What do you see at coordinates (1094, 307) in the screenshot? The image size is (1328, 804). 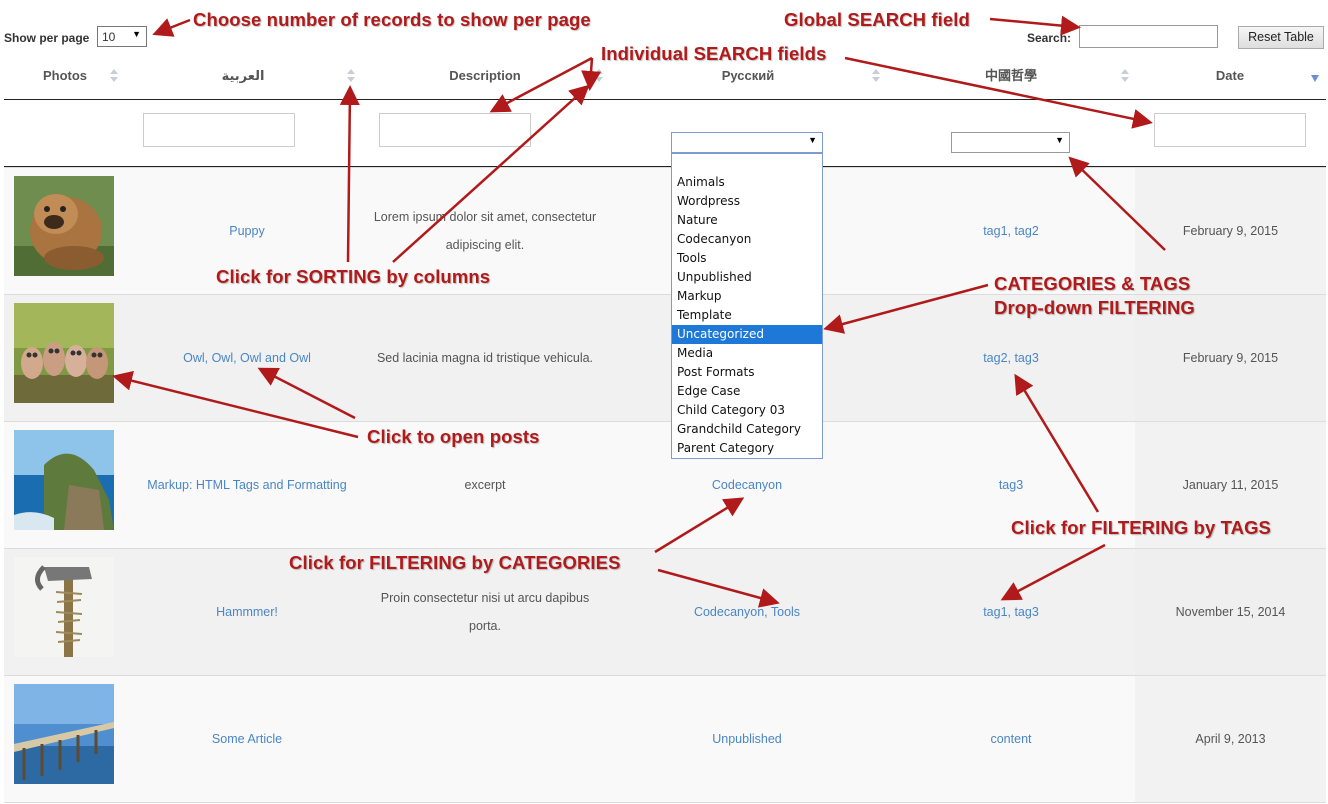 I see `annotation-cat-tags-line2: Drop-down FILTERING` at bounding box center [1094, 307].